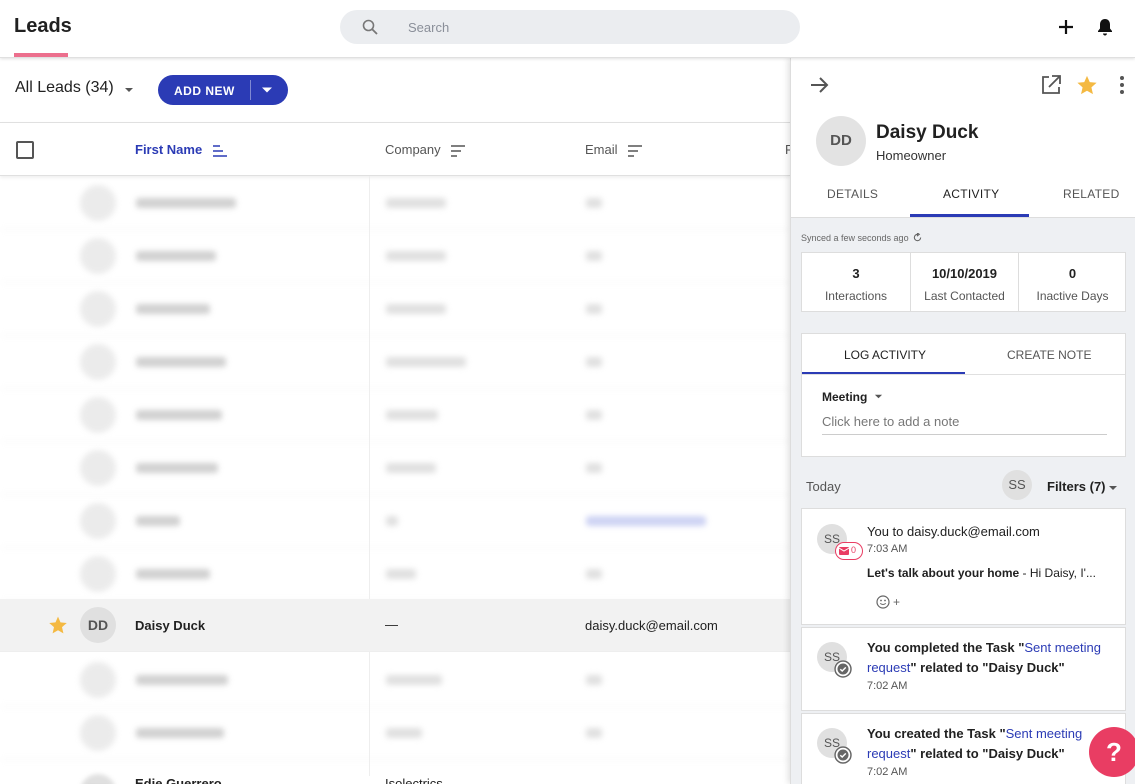 Image resolution: width=1135 pixels, height=784 pixels. Describe the element at coordinates (845, 397) in the screenshot. I see `activity-type-label: Meeting` at that location.